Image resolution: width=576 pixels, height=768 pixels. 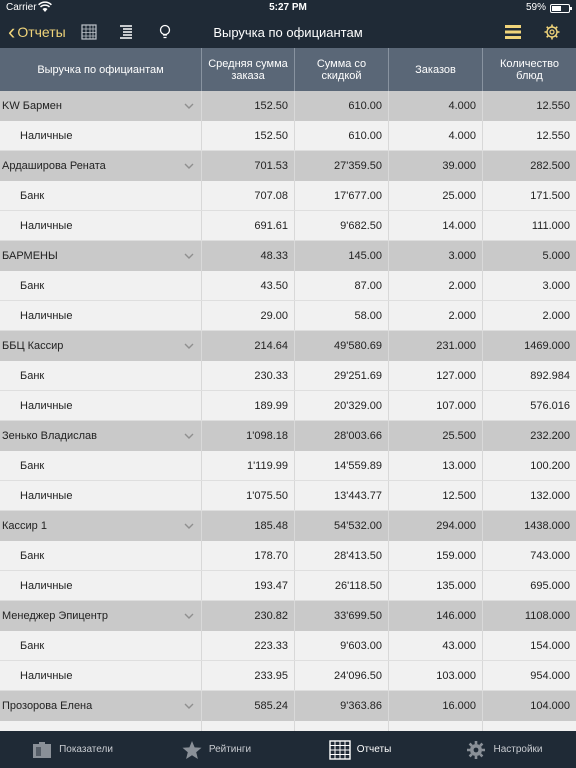 What do you see at coordinates (288, 376) in the screenshot?
I see `payment-sub-row: Банк 230.33 29'251.69 127.000 892.984` at bounding box center [288, 376].